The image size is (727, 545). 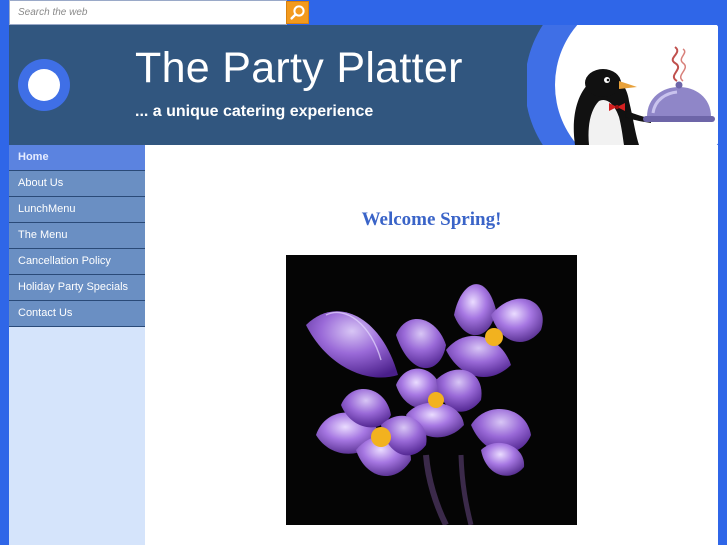 What do you see at coordinates (44, 85) in the screenshot?
I see `logo-ring-icon` at bounding box center [44, 85].